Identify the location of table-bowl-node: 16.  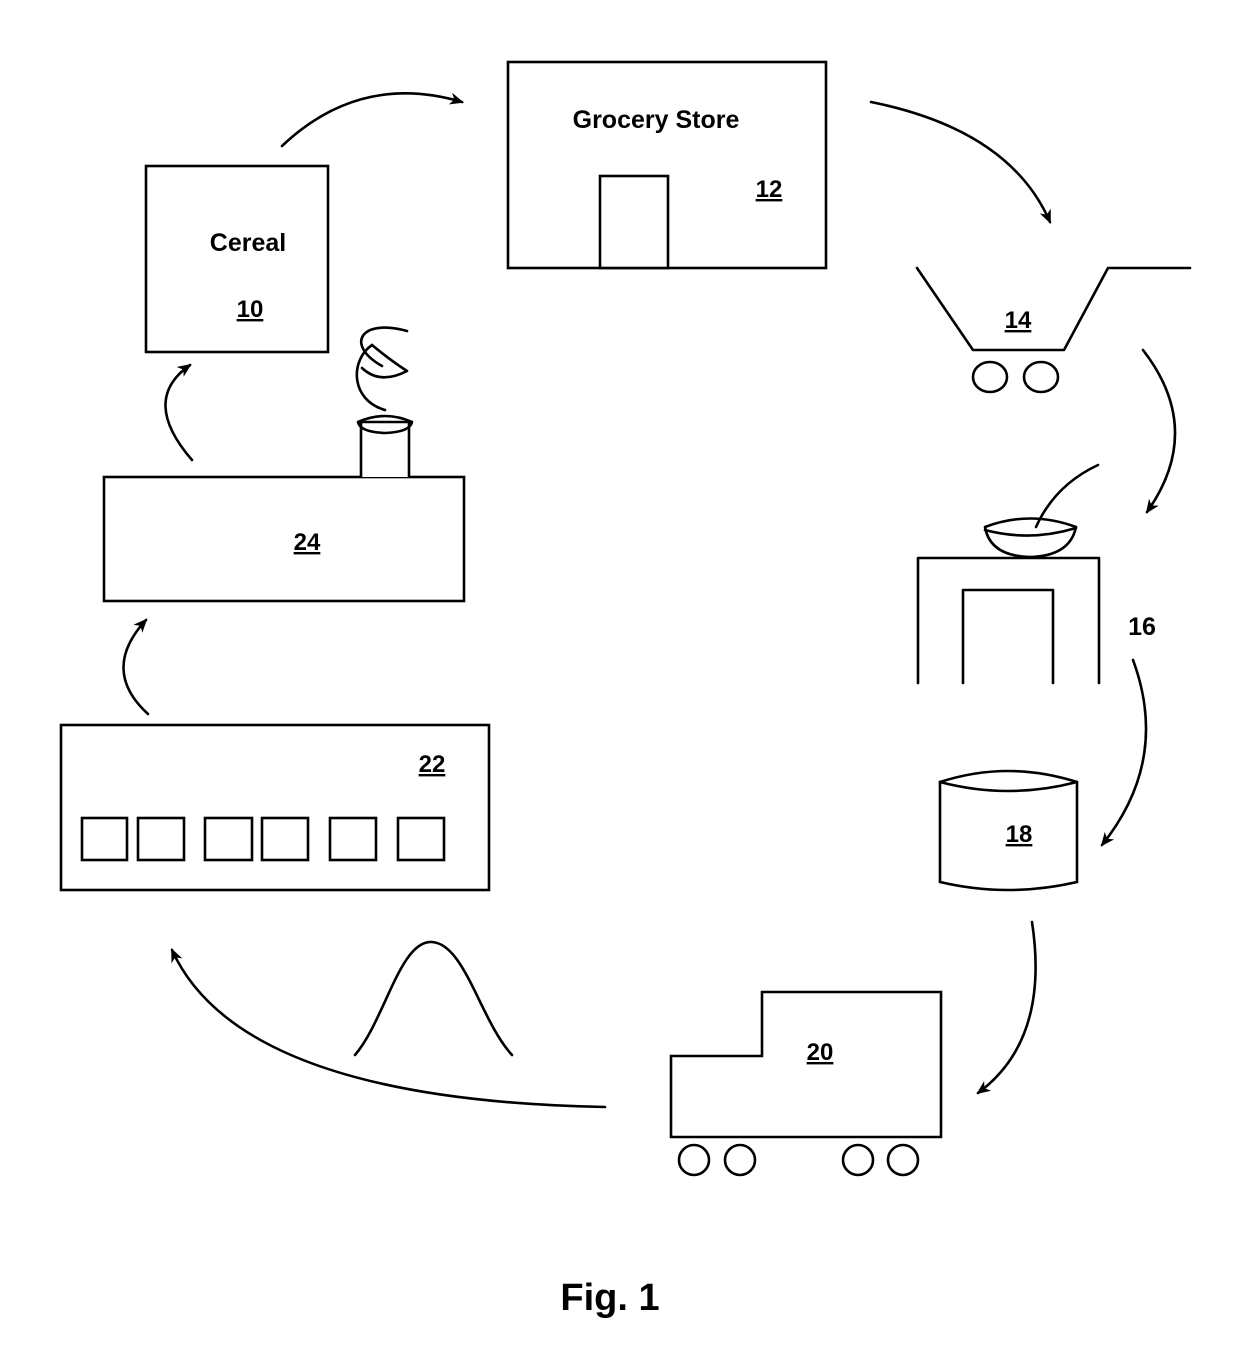
(1036, 574).